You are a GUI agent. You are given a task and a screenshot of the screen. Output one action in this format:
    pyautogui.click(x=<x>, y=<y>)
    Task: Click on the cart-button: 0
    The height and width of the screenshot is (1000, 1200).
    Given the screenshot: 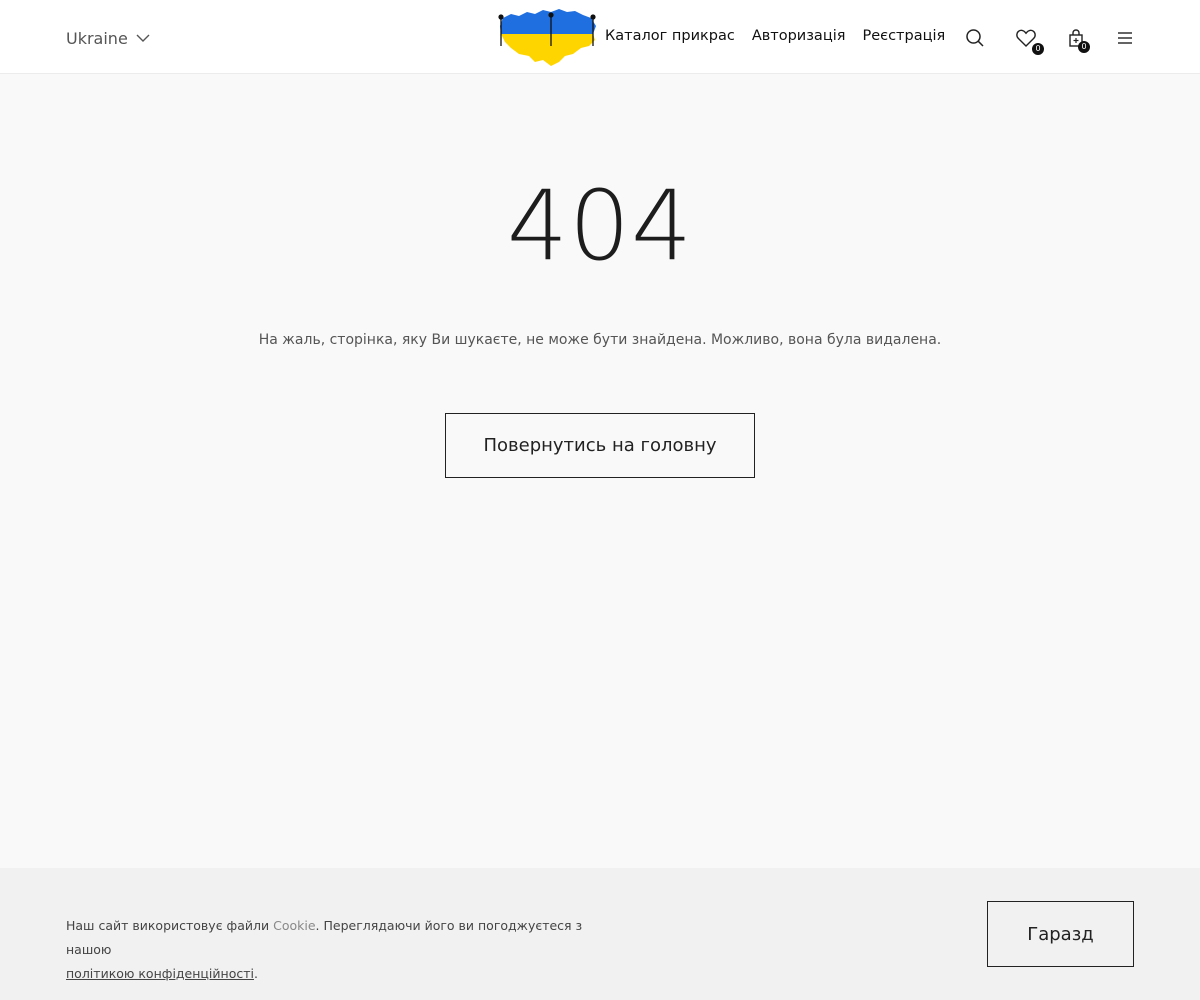 What is the action you would take?
    pyautogui.click(x=1077, y=39)
    